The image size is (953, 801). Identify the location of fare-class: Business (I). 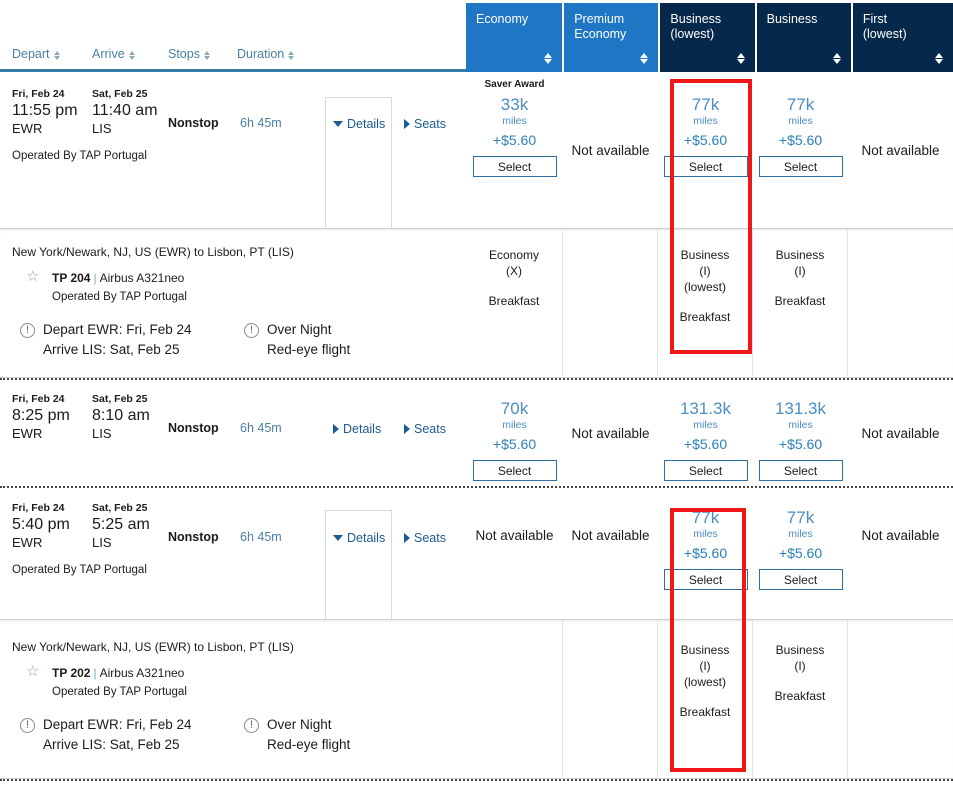
(800, 263).